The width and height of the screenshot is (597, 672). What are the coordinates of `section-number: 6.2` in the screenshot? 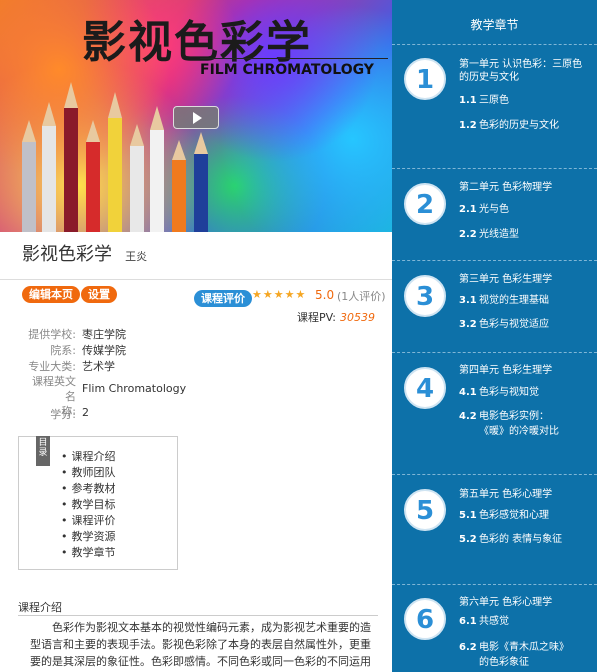 It's located at (468, 647).